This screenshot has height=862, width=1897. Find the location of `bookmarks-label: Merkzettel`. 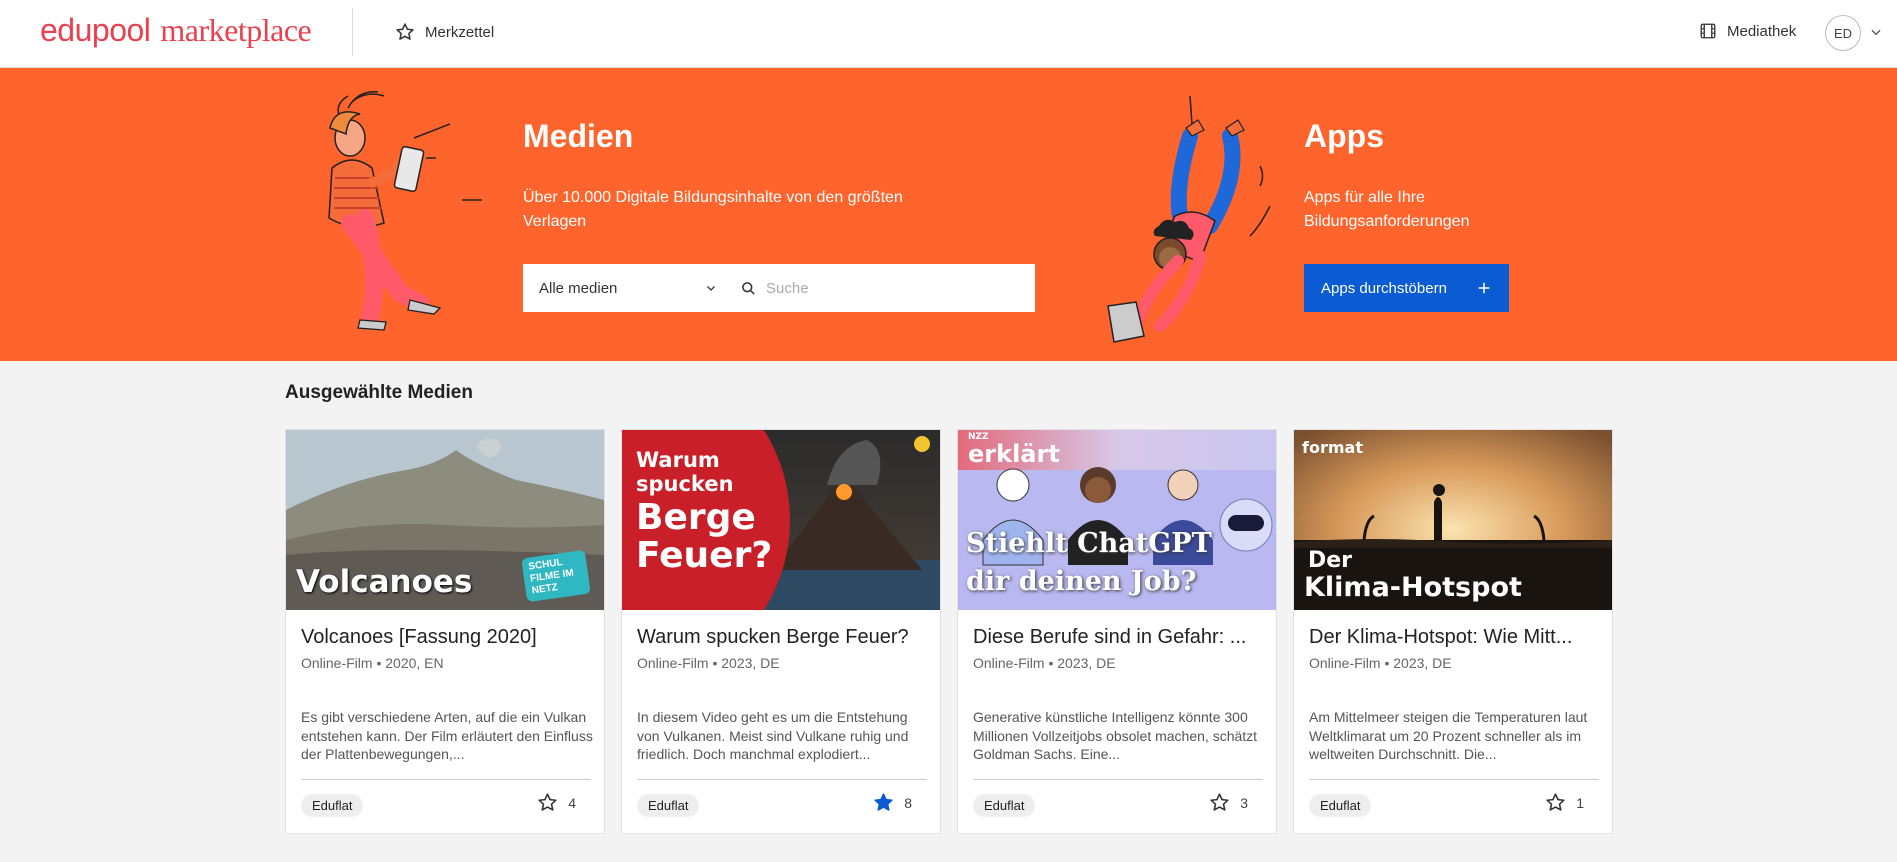

bookmarks-label: Merkzettel is located at coordinates (460, 32).